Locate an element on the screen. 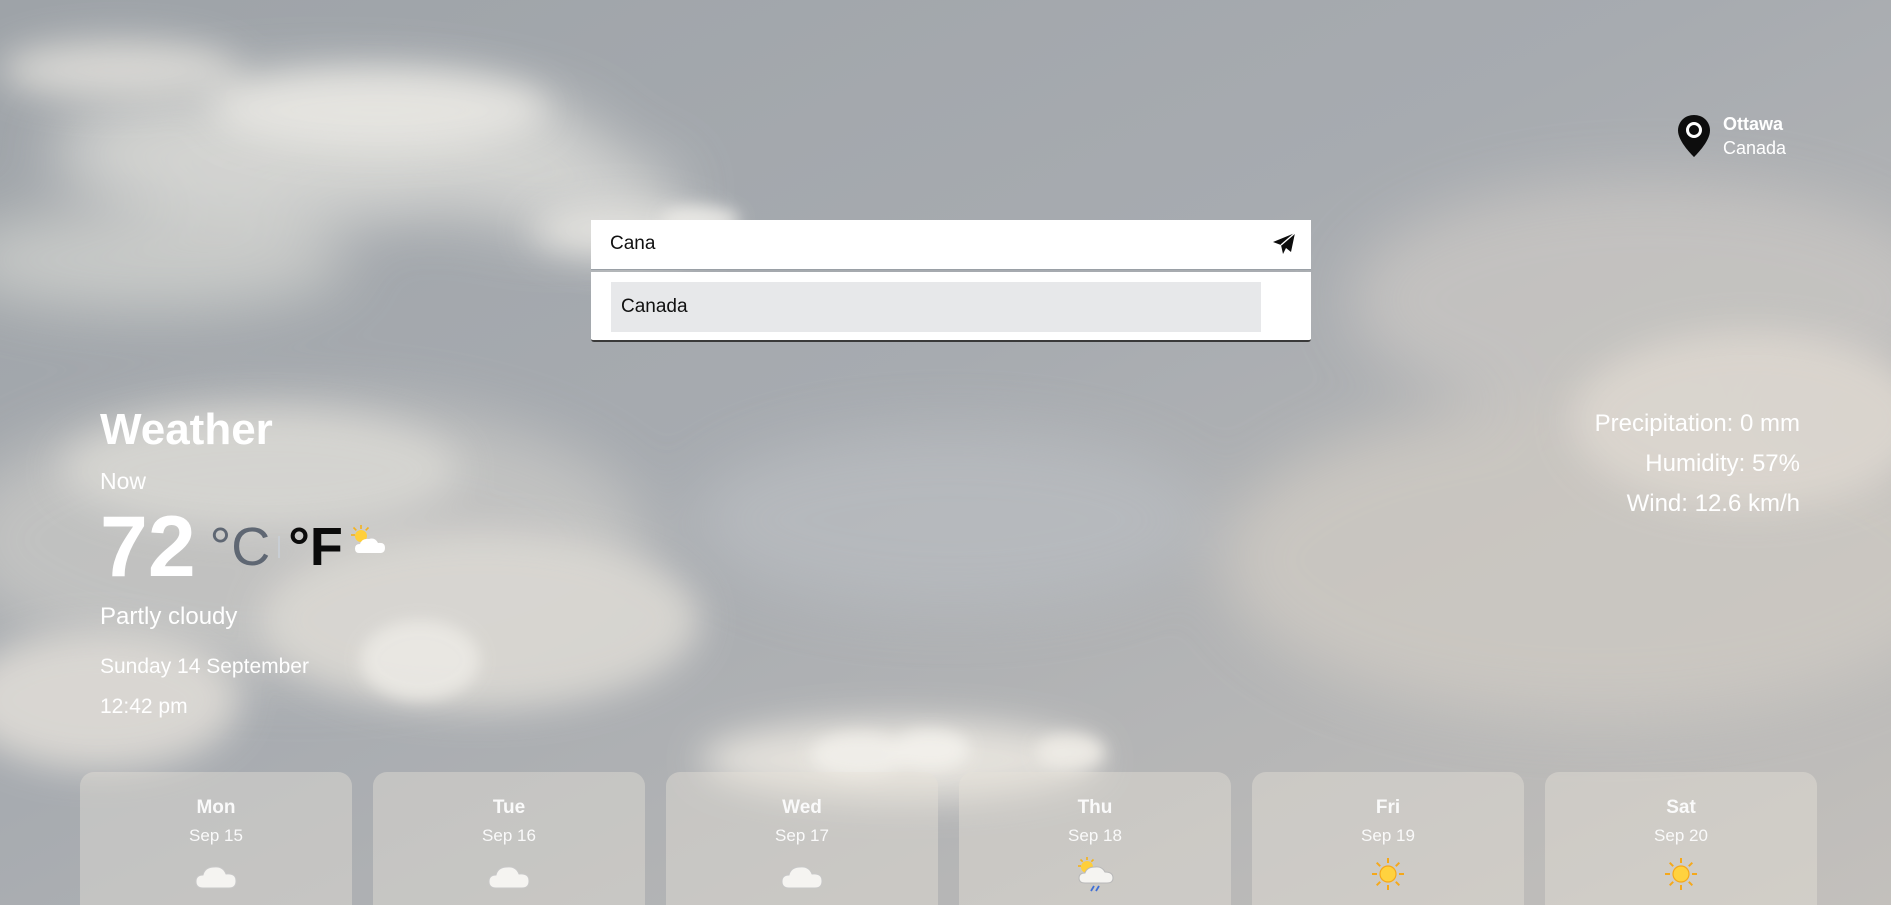 This screenshot has width=1891, height=905. wind-stat: Wind: 12.6 km/h is located at coordinates (1713, 503).